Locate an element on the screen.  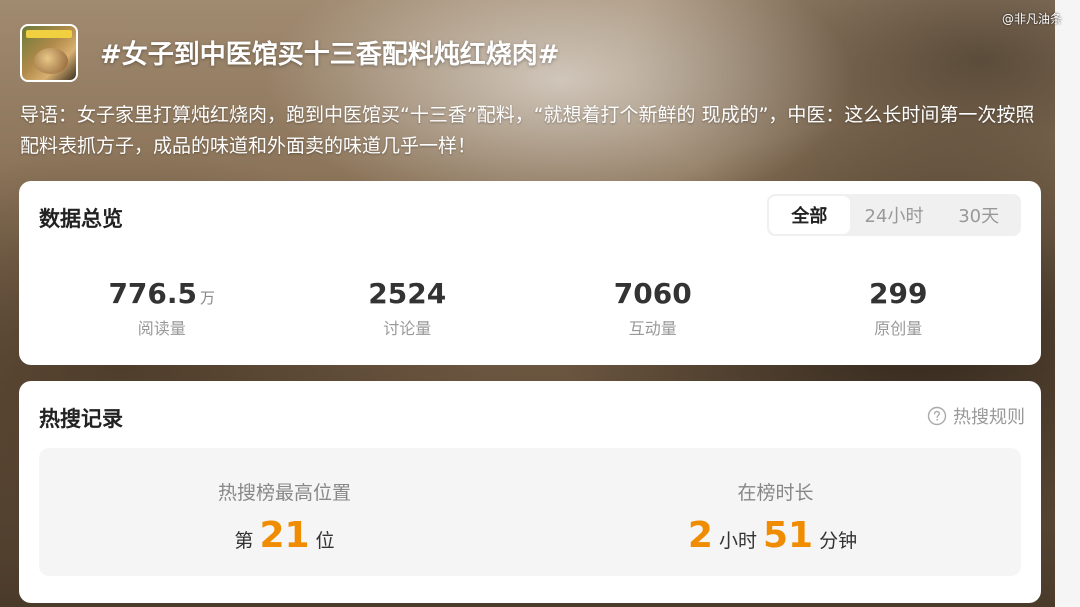
stat-discussions: 2524 讨论量 is located at coordinates (408, 308).